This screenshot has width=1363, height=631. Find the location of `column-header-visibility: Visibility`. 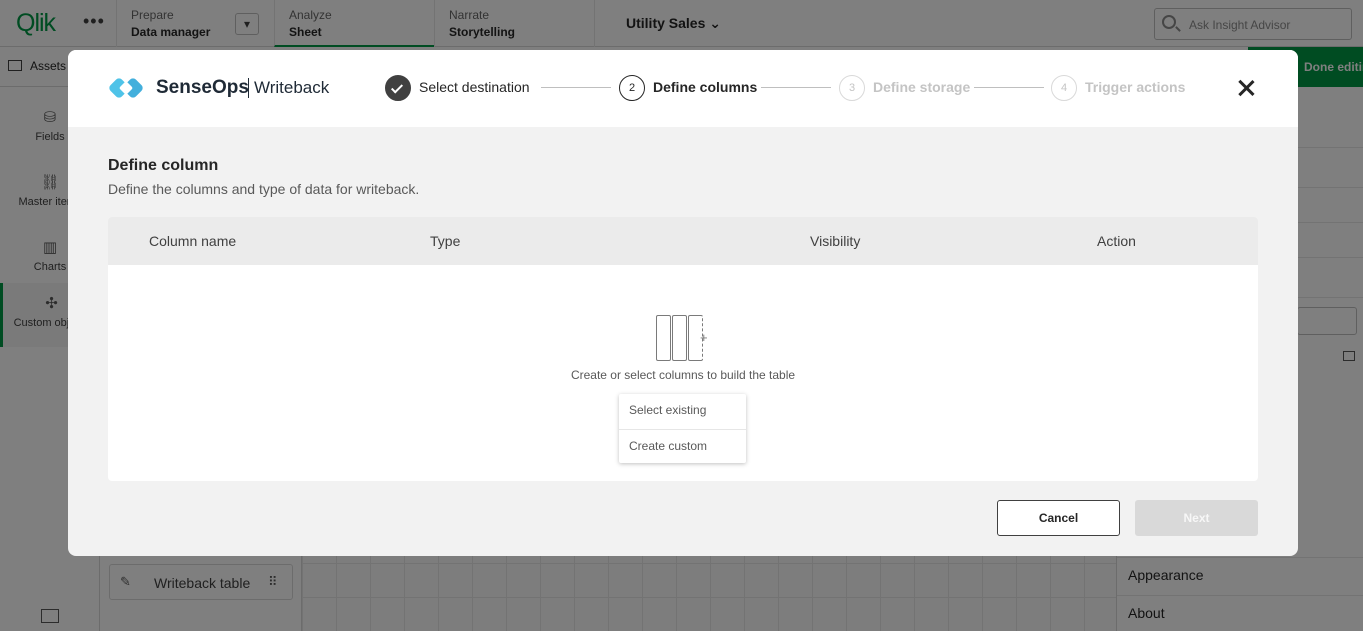

column-header-visibility: Visibility is located at coordinates (835, 241).